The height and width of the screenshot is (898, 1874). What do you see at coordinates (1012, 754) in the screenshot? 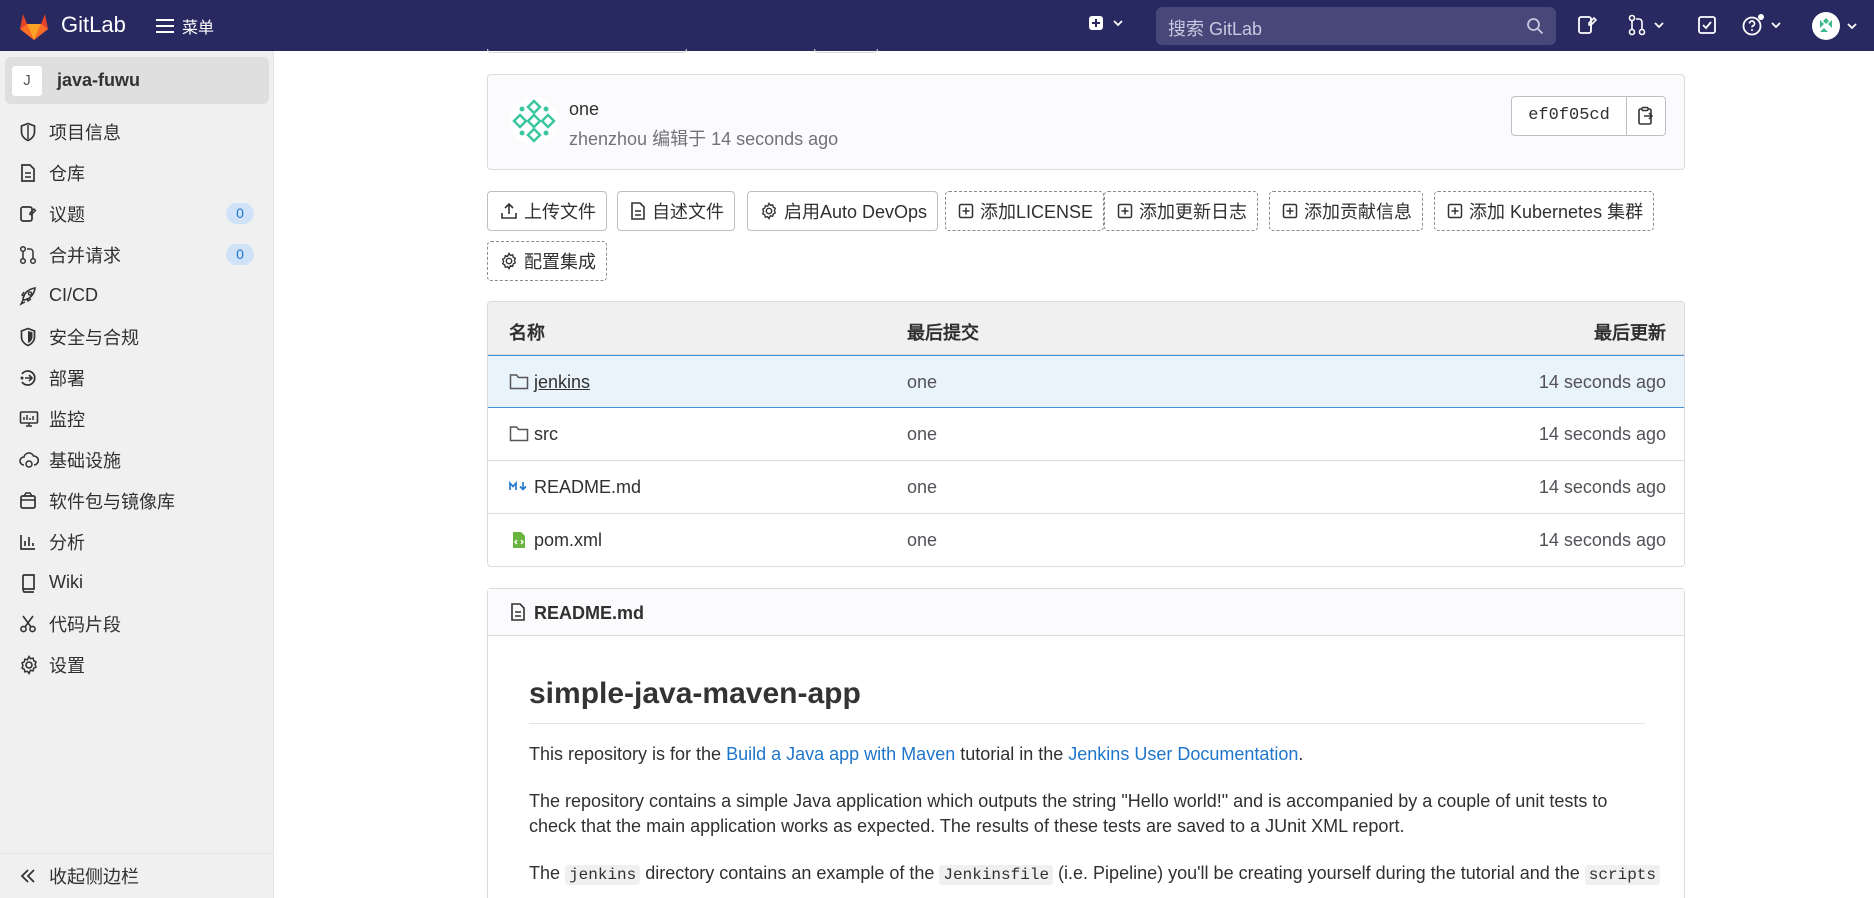
I see `text: tutorial in the` at bounding box center [1012, 754].